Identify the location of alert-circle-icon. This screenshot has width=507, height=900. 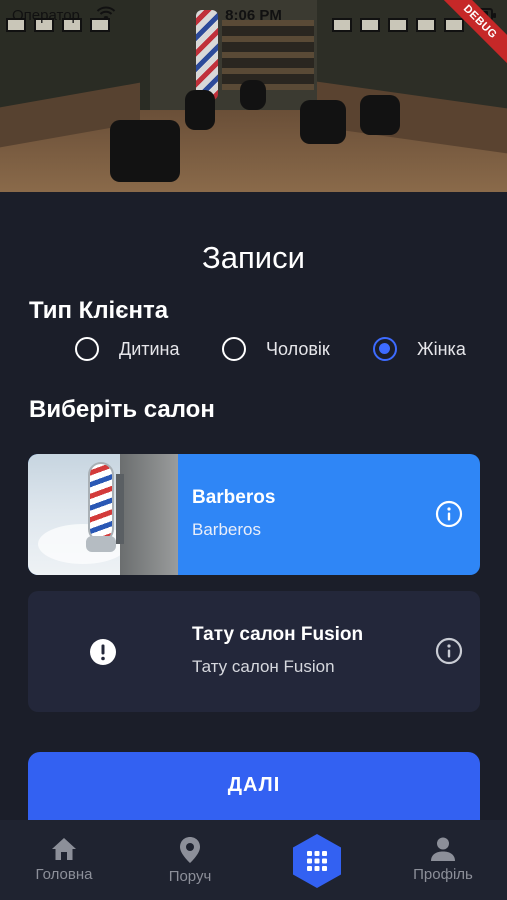
(103, 652).